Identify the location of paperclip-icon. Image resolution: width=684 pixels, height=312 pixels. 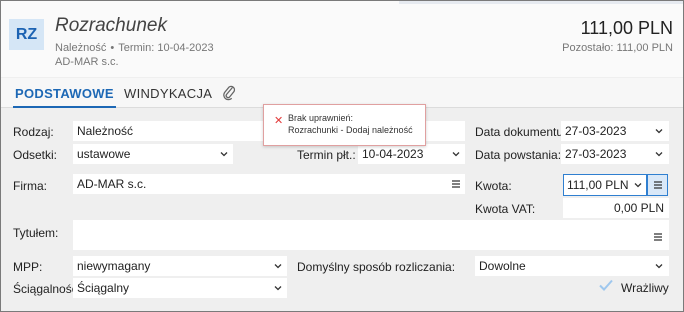
(229, 93).